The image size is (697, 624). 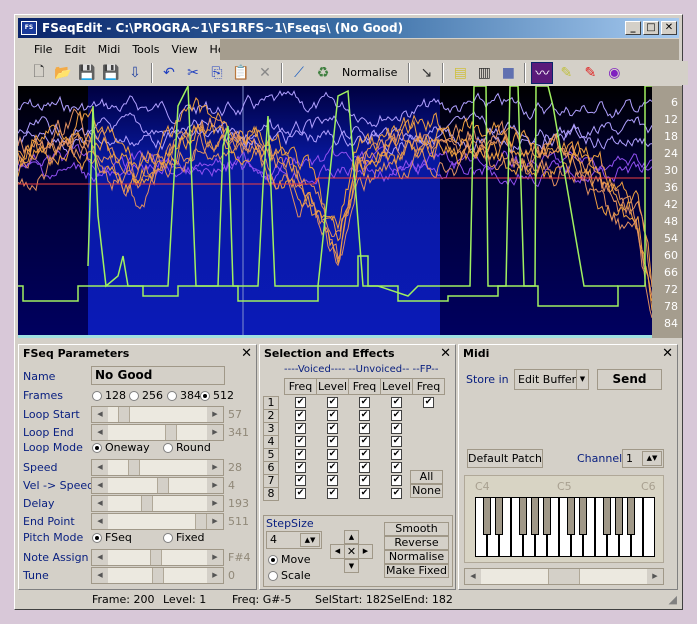 I want to click on copy-icon: ⎘, so click(x=217, y=73).